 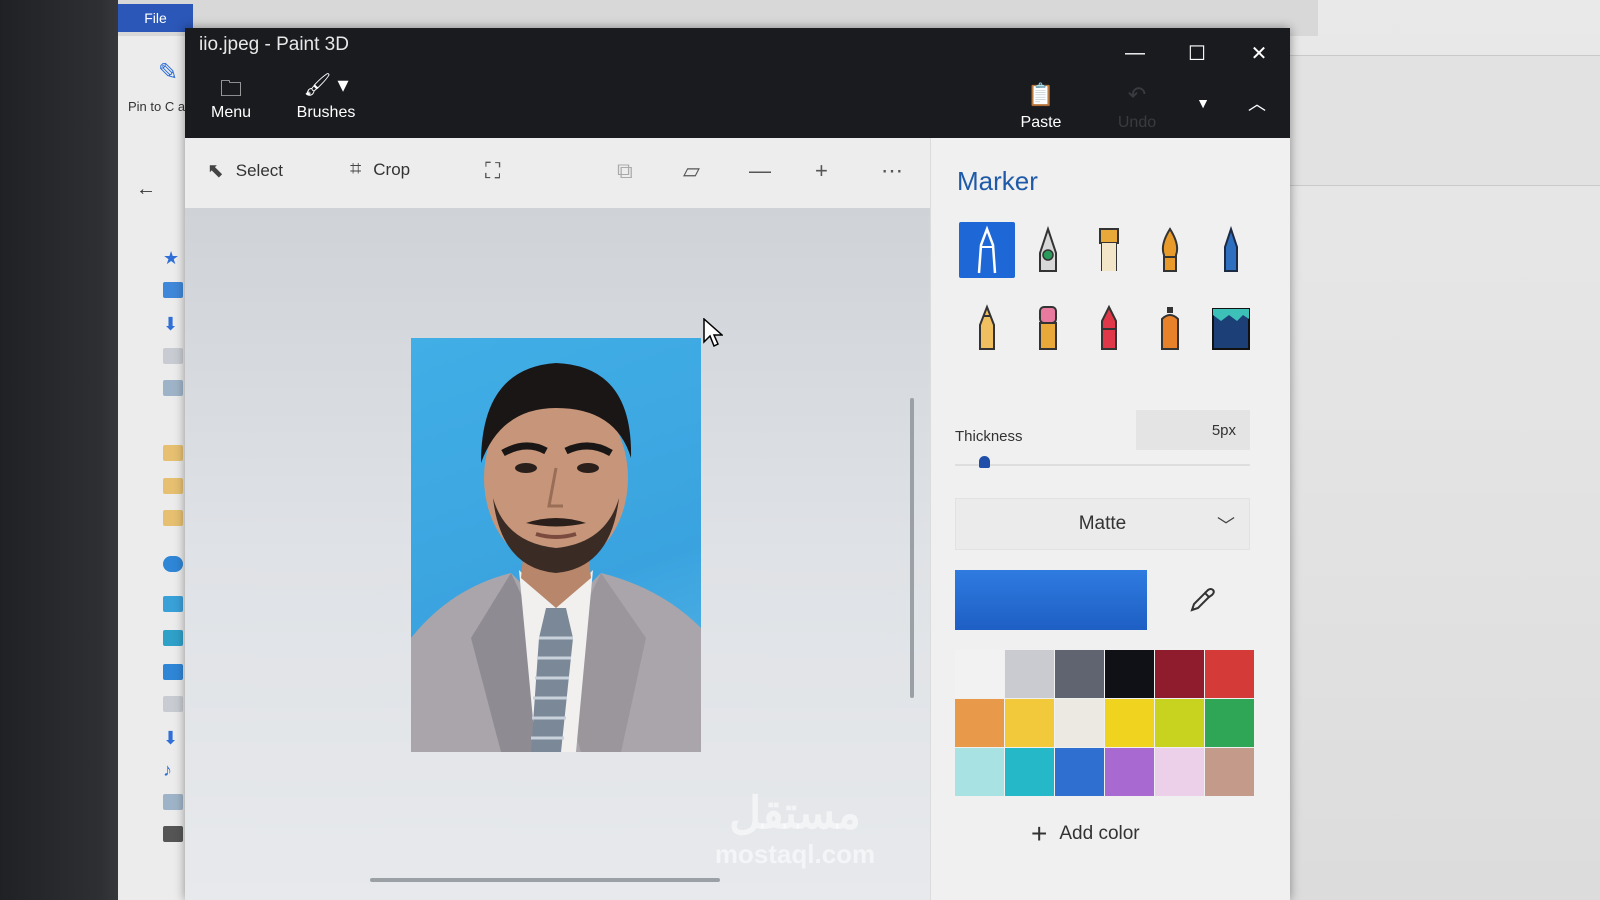 What do you see at coordinates (492, 171) in the screenshot?
I see `magic-select-icon: ⛶` at bounding box center [492, 171].